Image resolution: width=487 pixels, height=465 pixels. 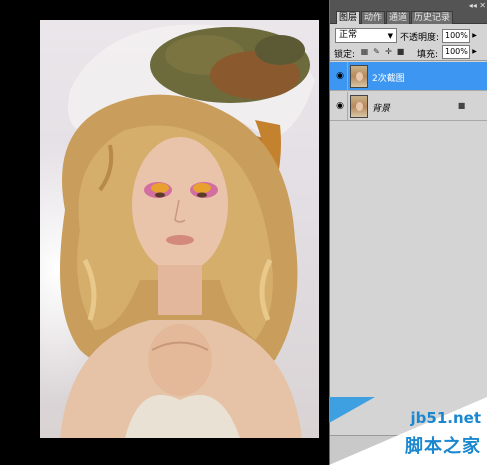 I want to click on watermark-url: jb51.net, so click(x=445, y=418).